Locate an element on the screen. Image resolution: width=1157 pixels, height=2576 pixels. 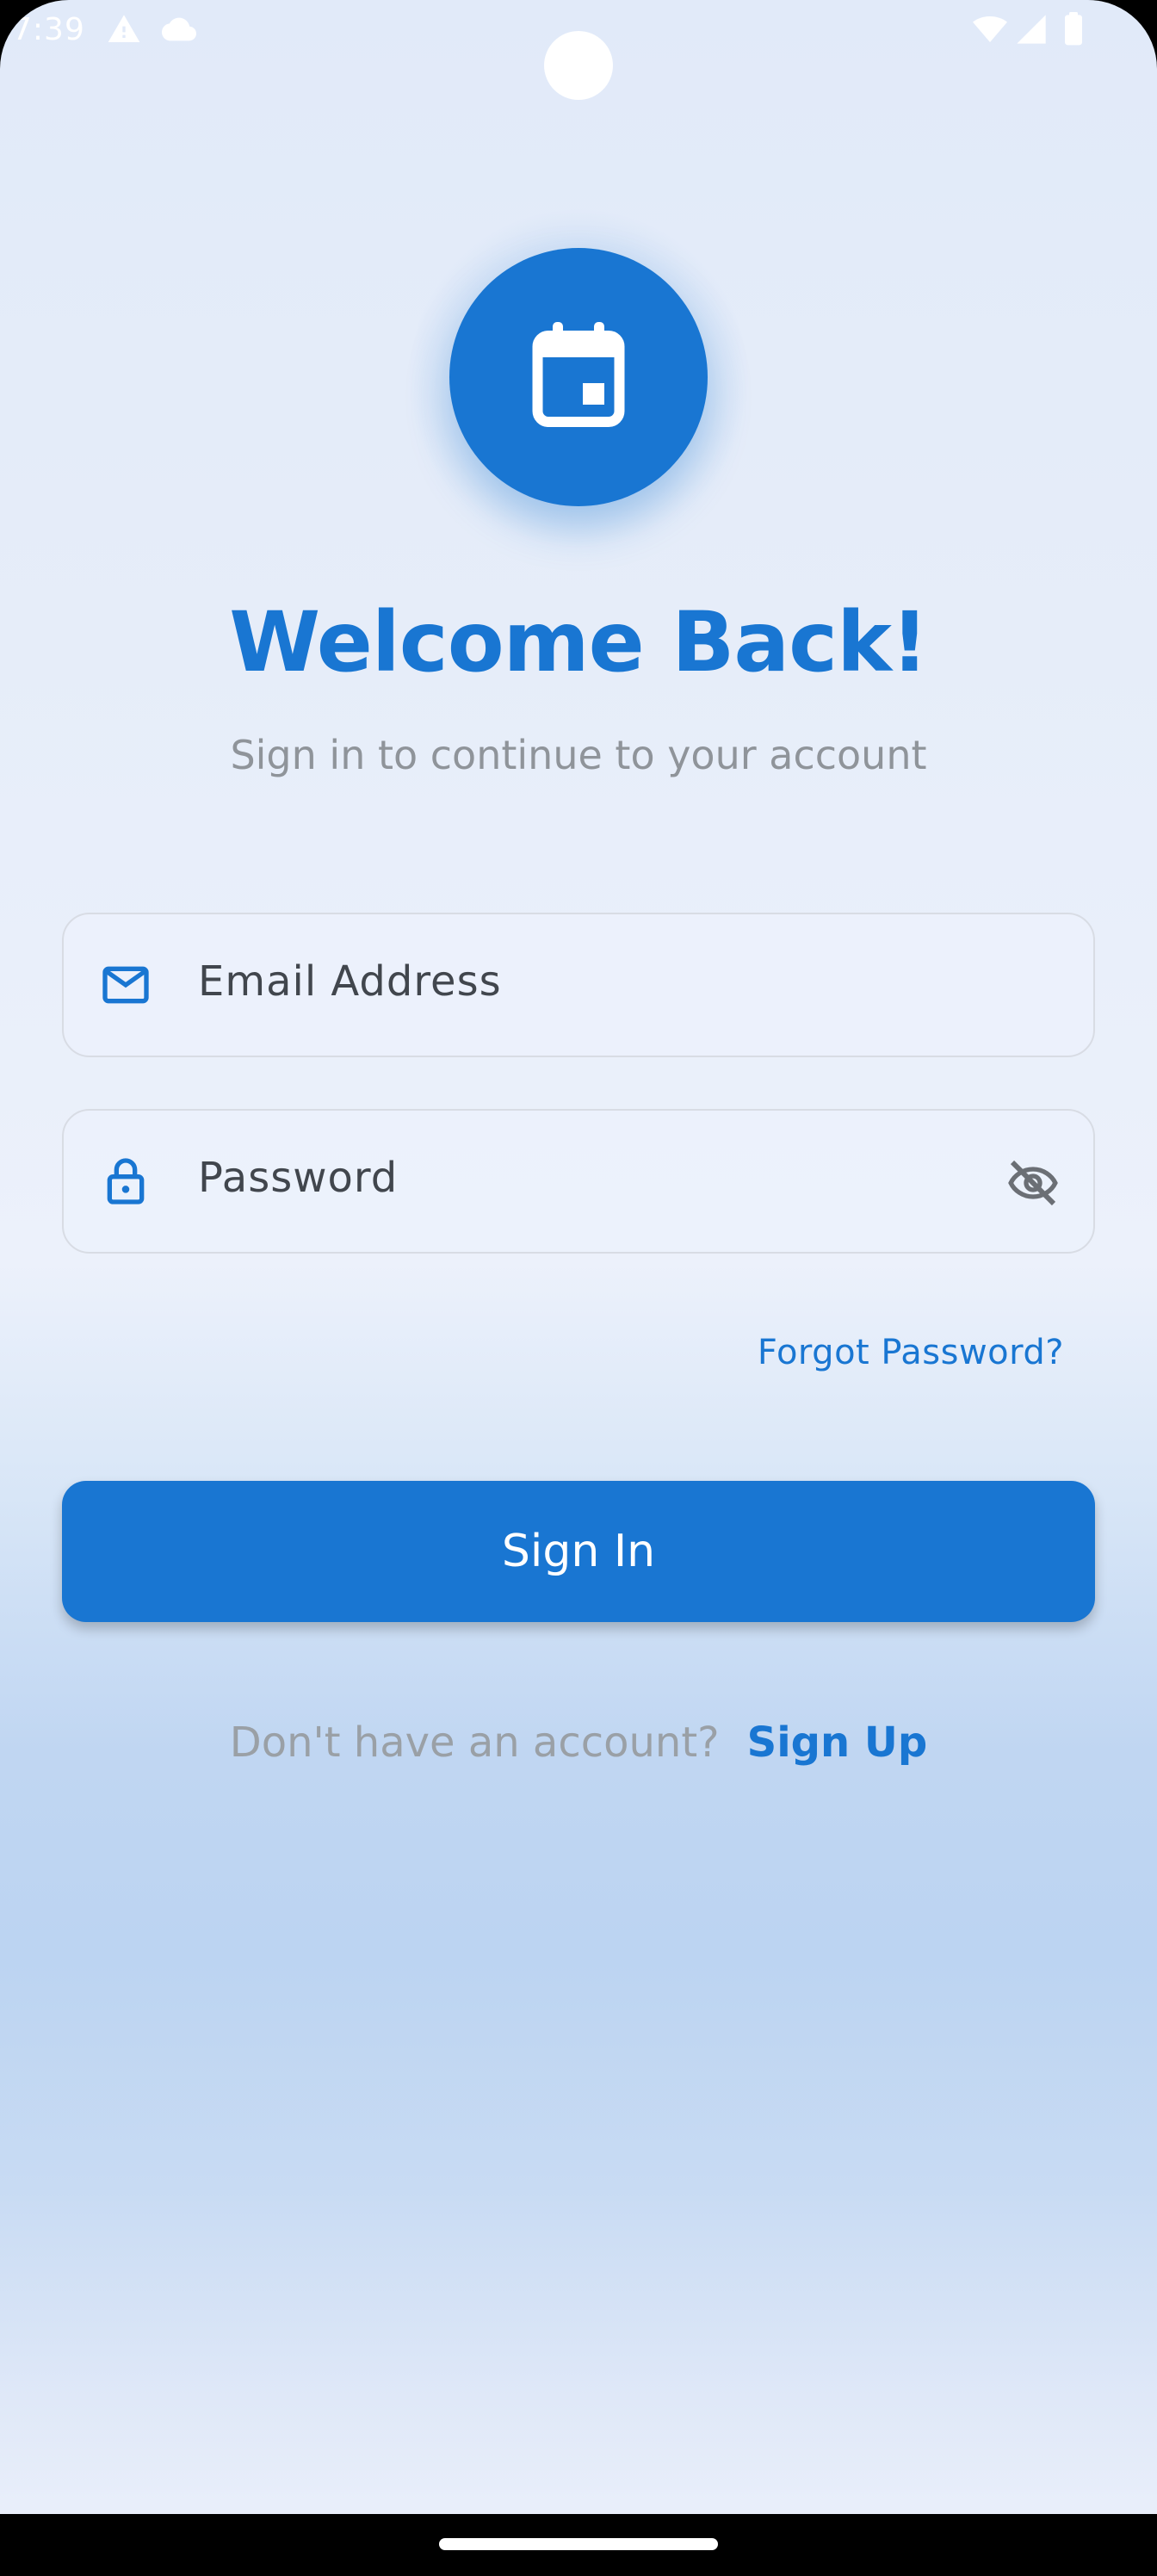
nav-corner-left is located at coordinates (17, 2531).